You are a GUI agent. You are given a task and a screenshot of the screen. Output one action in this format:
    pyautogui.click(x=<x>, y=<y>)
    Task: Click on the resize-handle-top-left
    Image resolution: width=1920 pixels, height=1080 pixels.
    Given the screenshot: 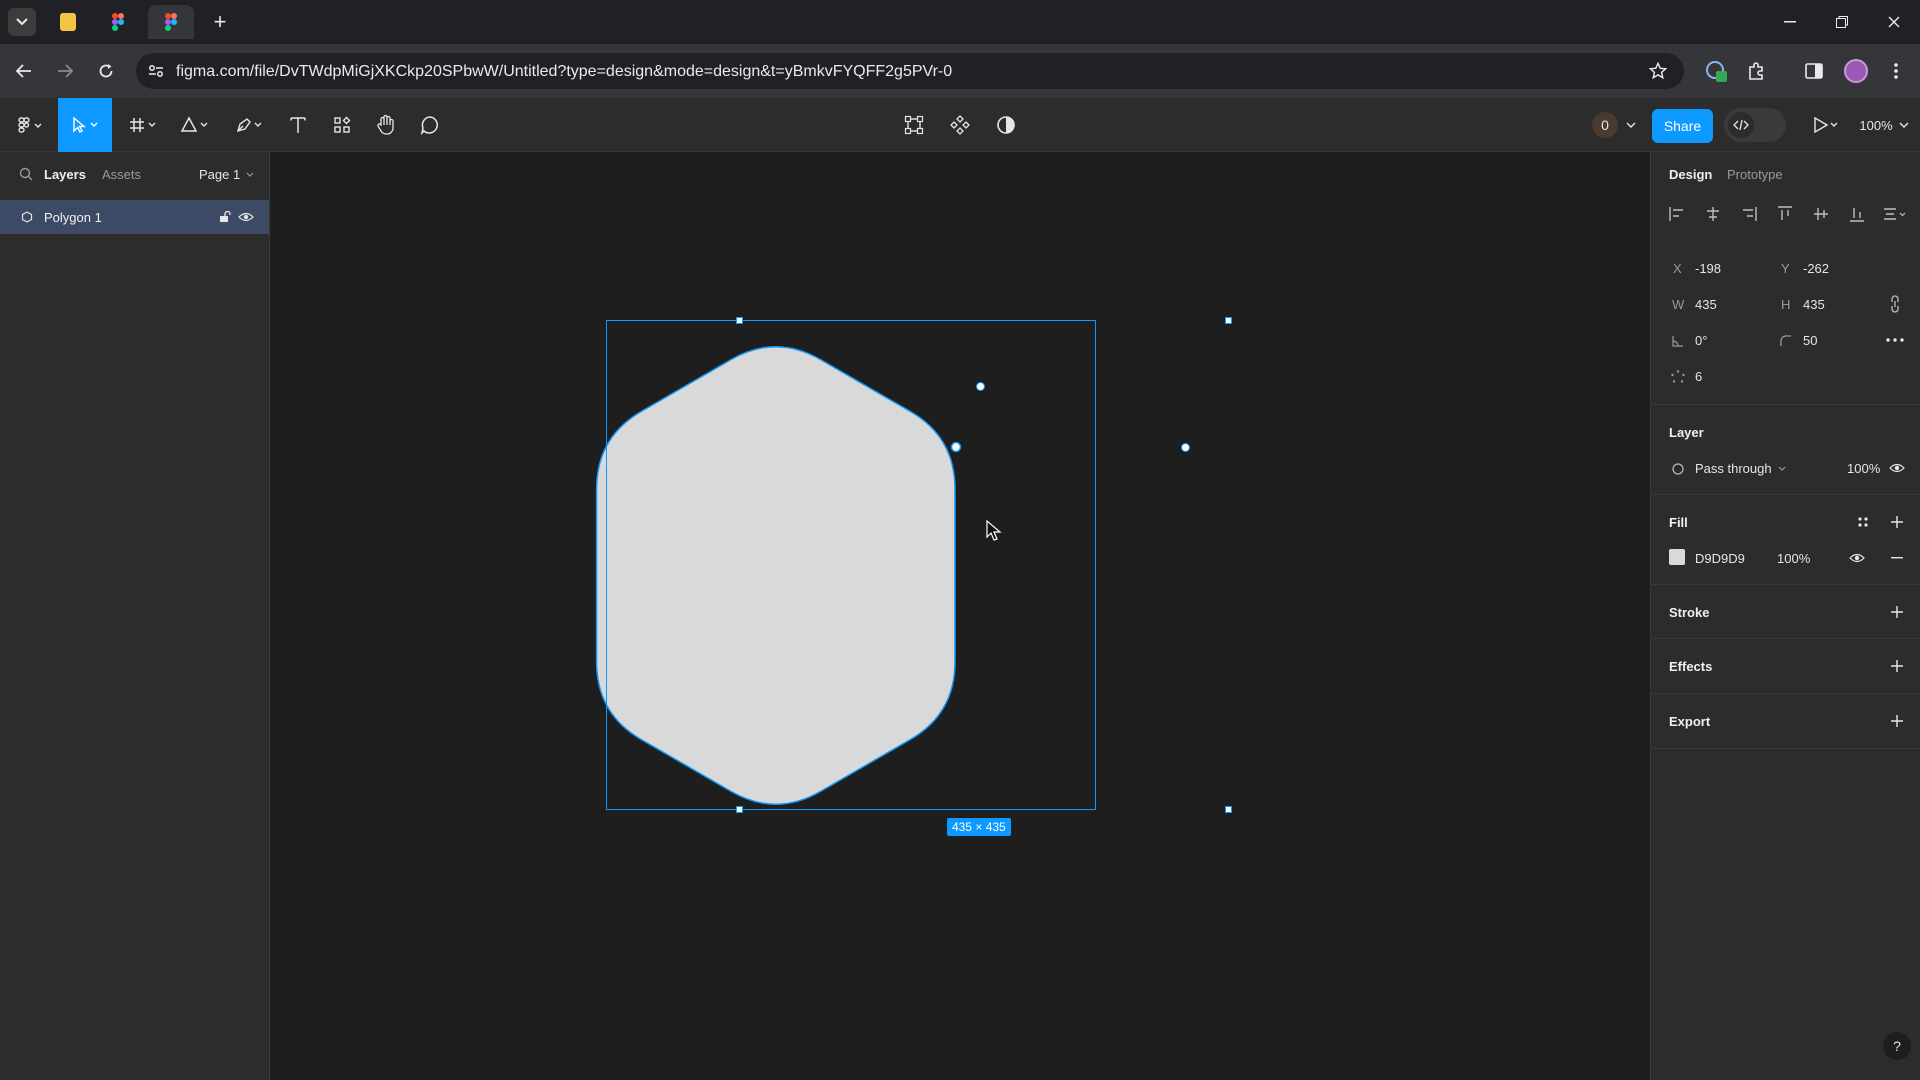 What is the action you would take?
    pyautogui.click(x=739, y=320)
    